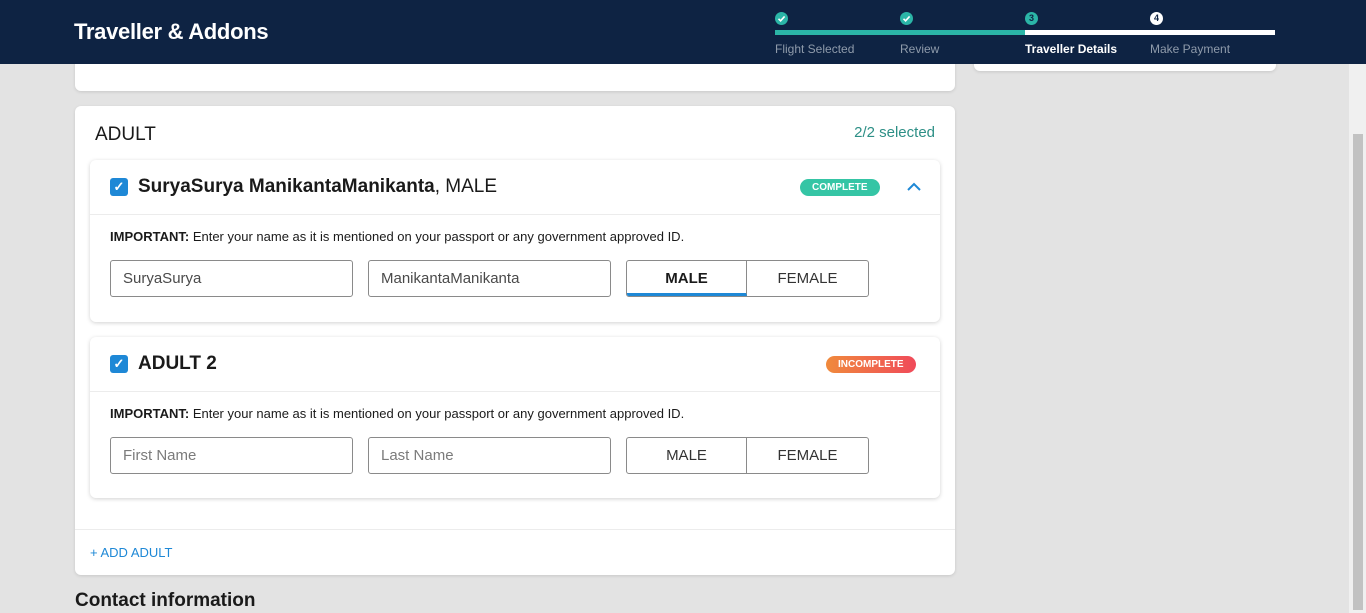 The image size is (1366, 613). I want to click on step-flight-selected: Flight Selected, so click(837, 34).